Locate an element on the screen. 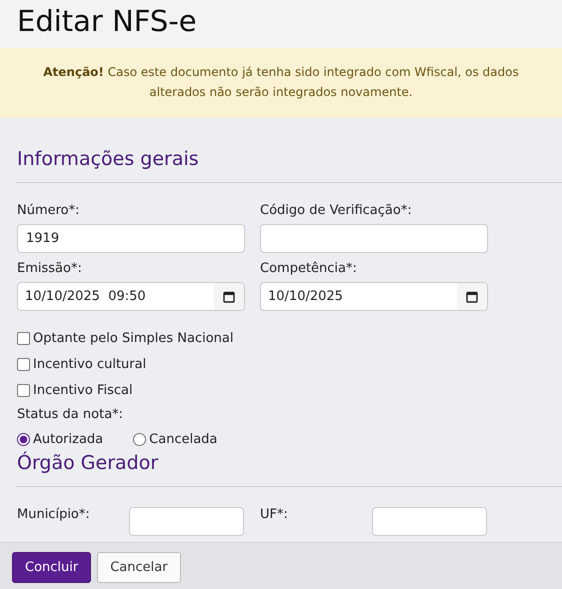  field-label: Emissão*: is located at coordinates (50, 268).